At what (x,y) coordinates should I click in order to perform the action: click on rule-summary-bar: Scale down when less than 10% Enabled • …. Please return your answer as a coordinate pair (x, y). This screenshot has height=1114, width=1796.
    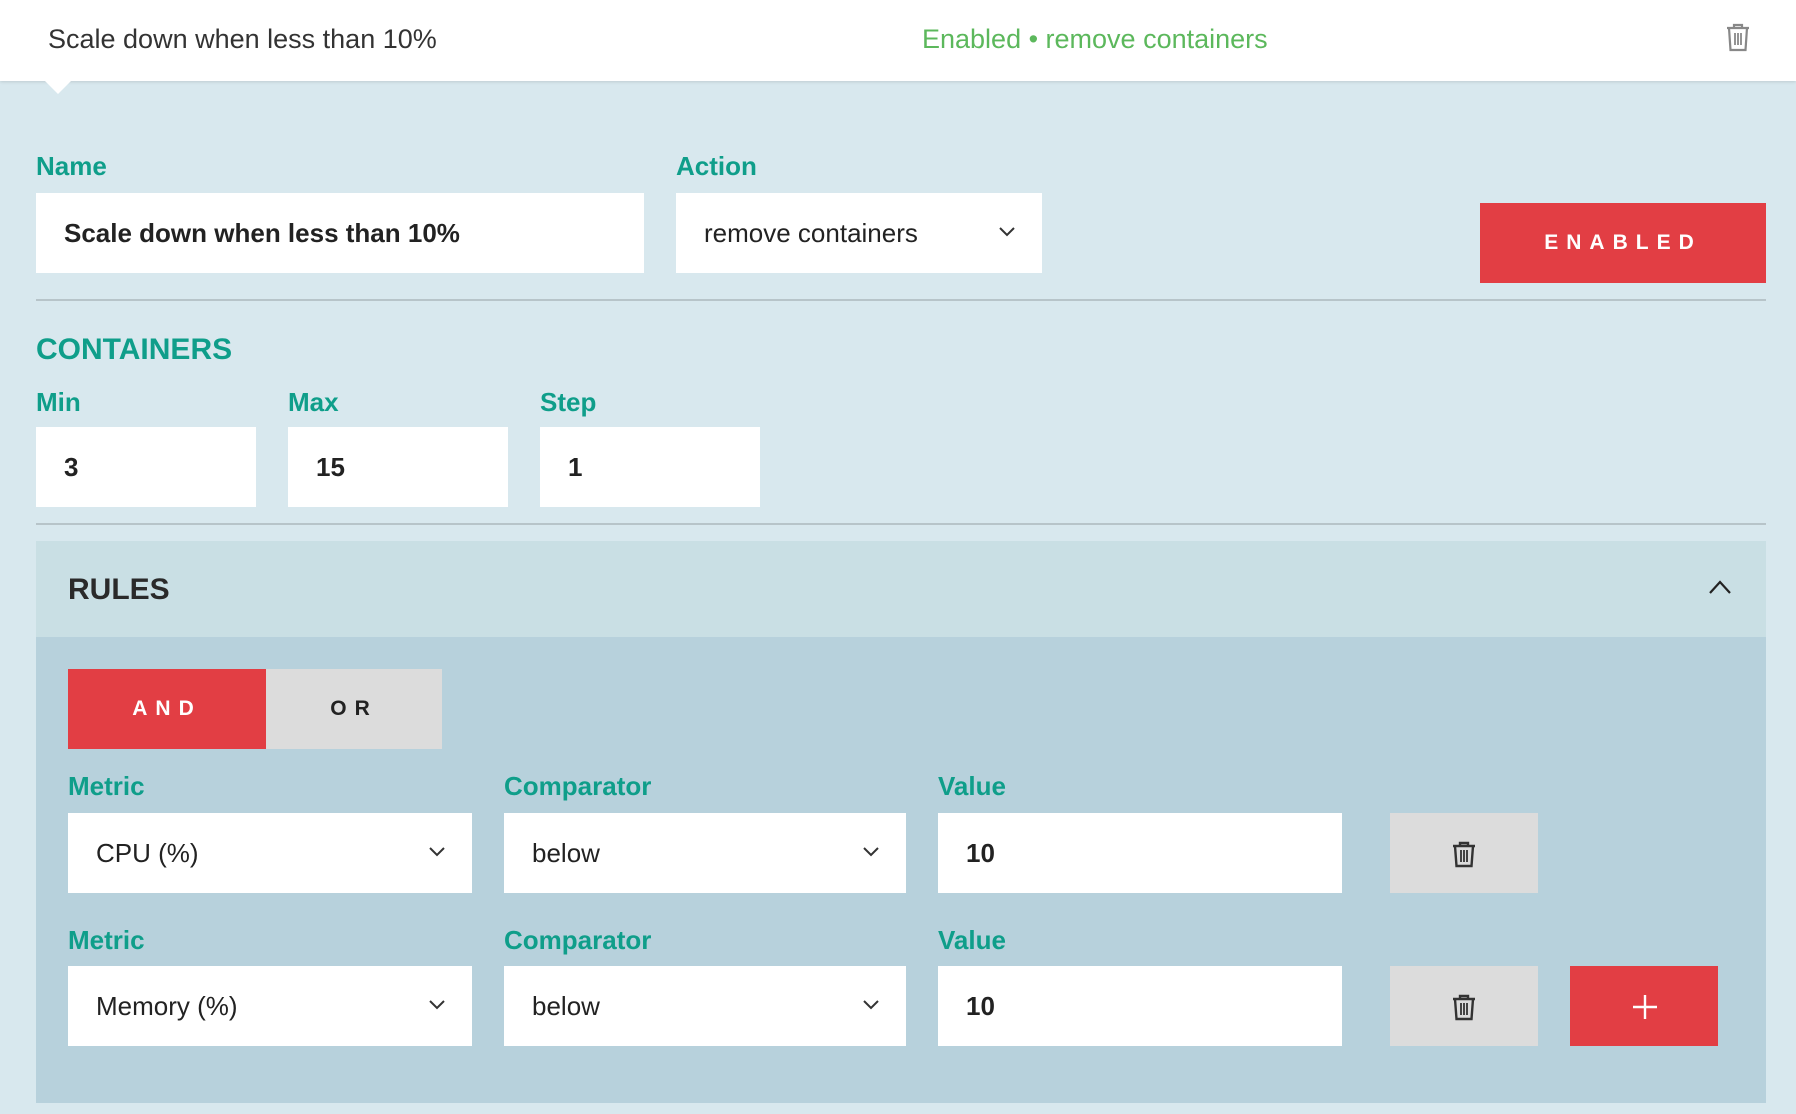
    Looking at the image, I should click on (898, 40).